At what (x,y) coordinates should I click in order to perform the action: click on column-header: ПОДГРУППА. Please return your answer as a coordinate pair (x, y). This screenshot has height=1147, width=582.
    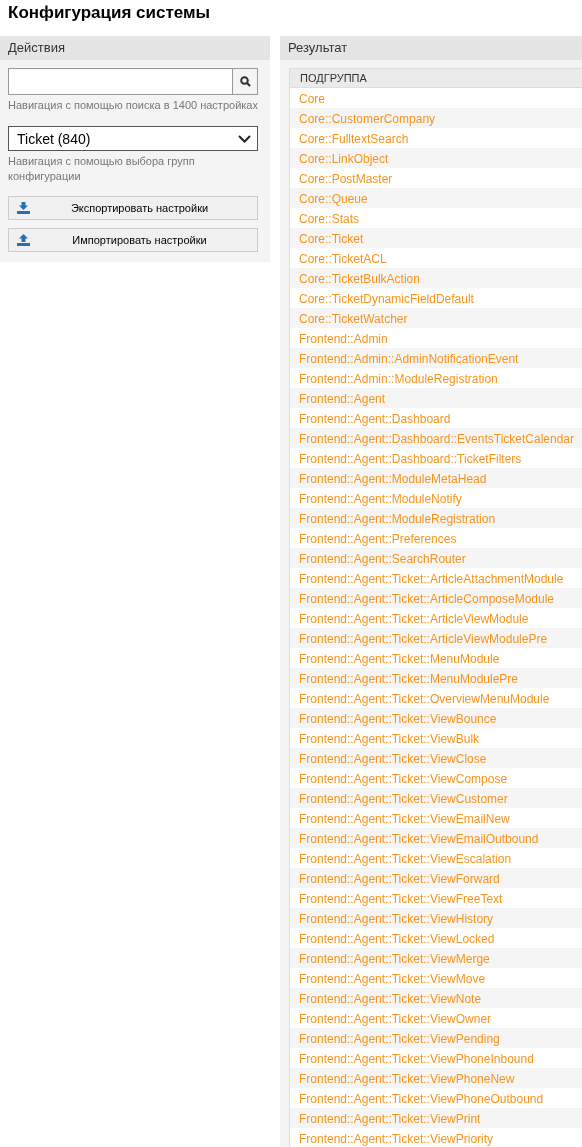
    Looking at the image, I should click on (436, 78).